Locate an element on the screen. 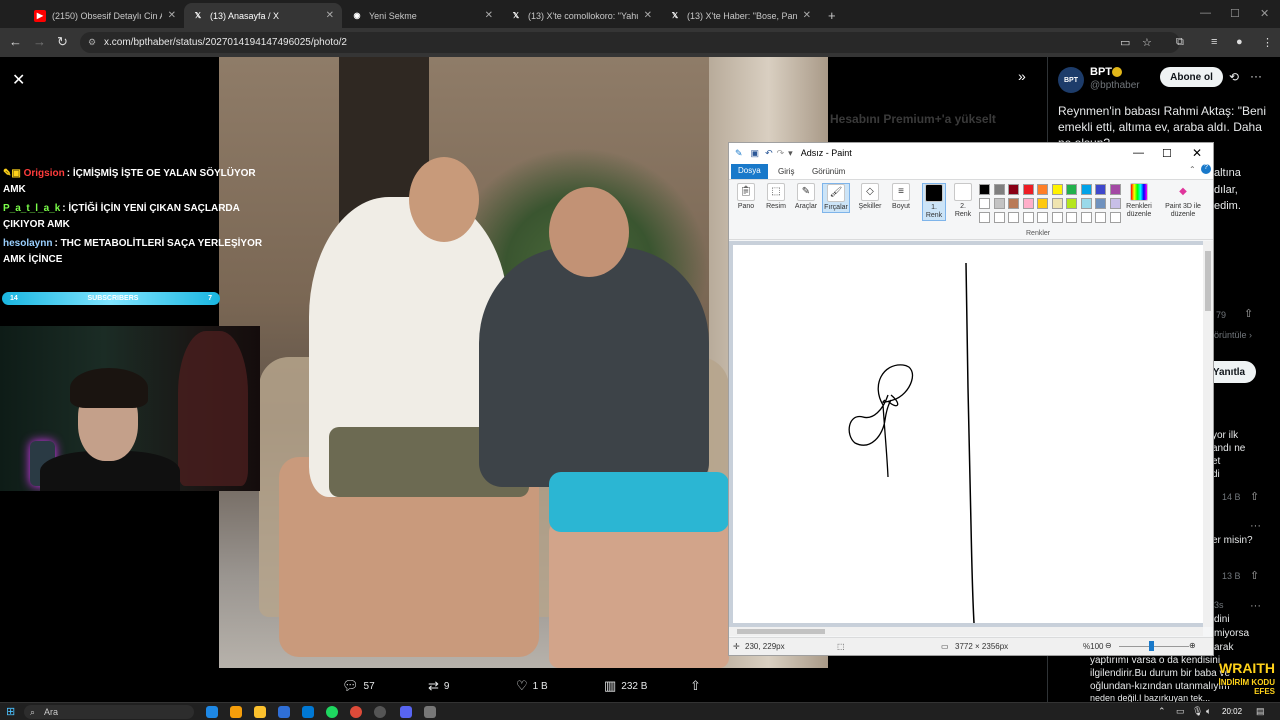  copilot-icon is located at coordinates (236, 712).